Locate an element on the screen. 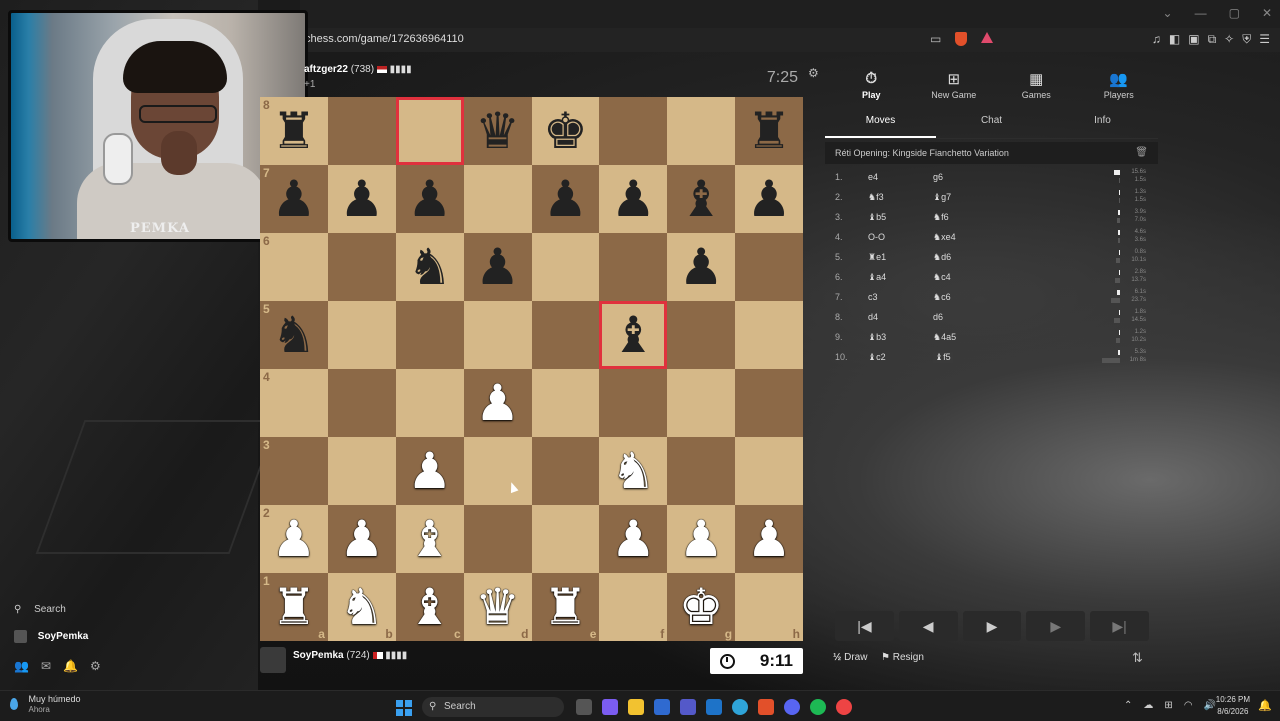 This screenshot has height=721, width=1280. square-a2: 2 ♟ is located at coordinates (294, 539).